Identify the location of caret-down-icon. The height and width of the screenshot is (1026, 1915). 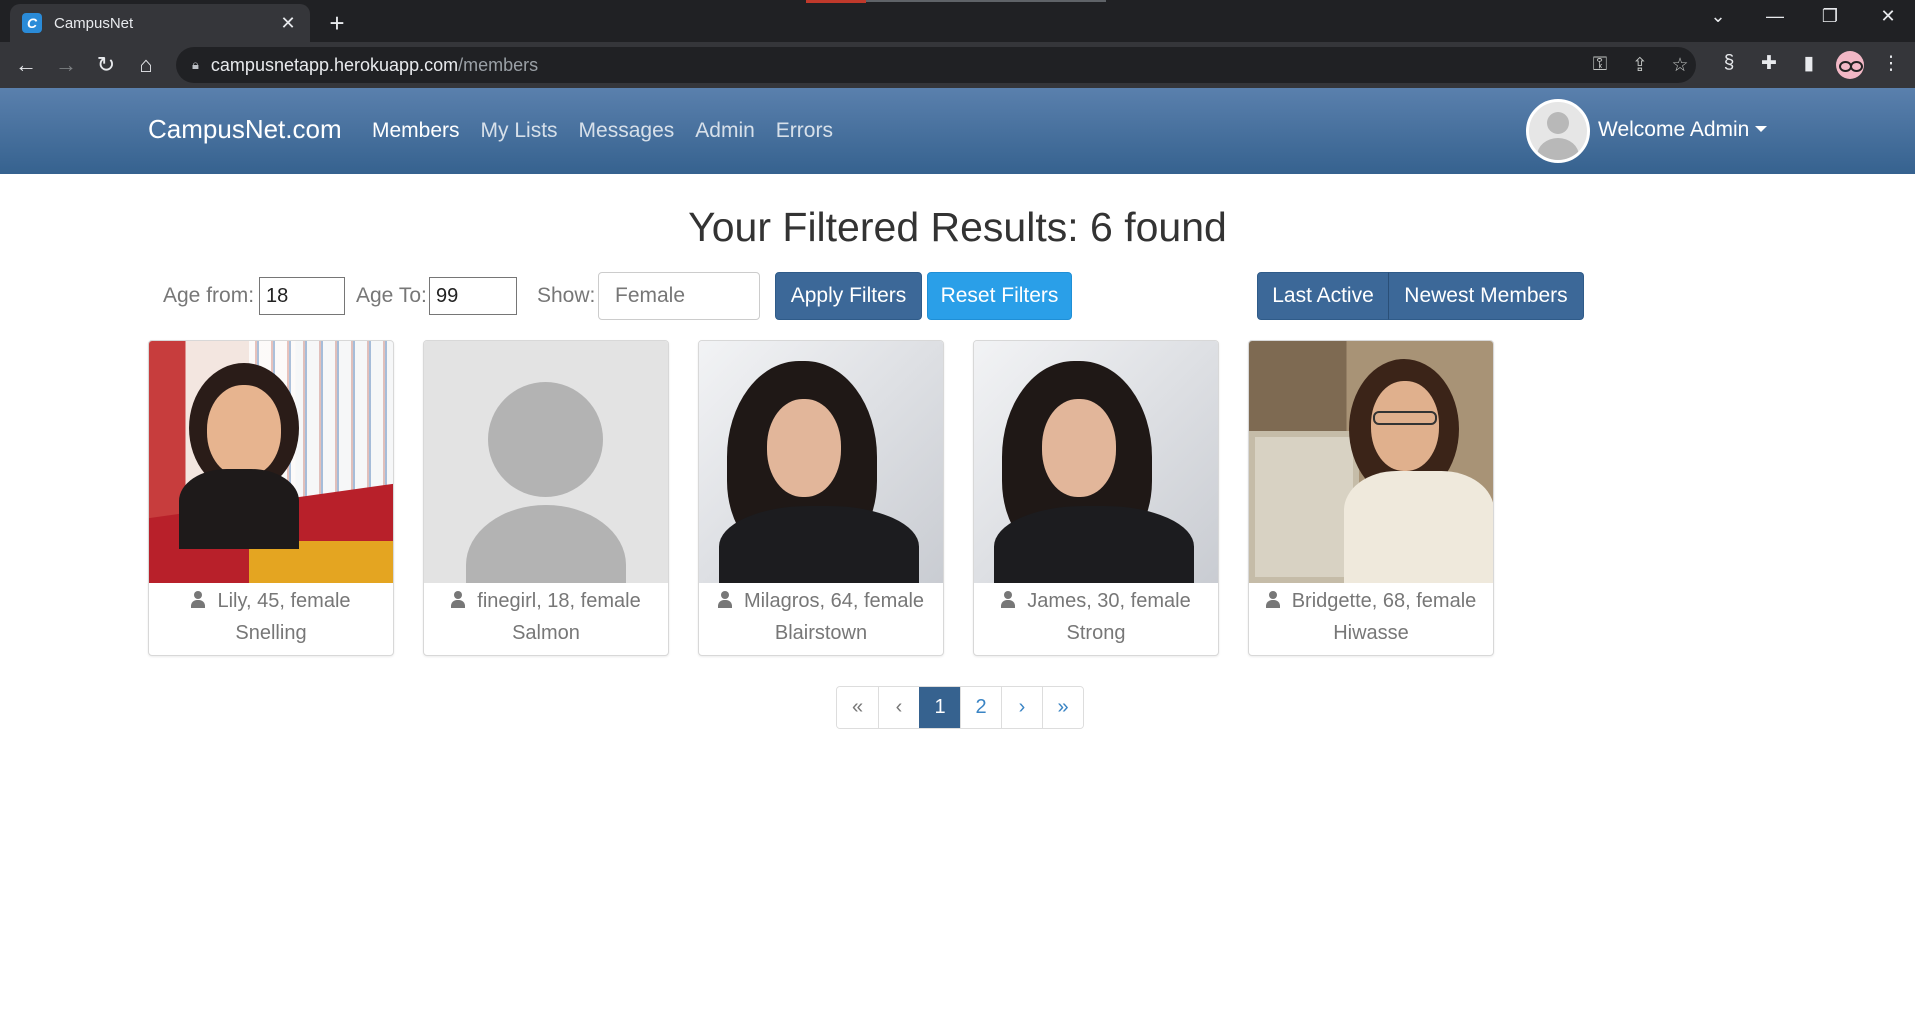
(1761, 129).